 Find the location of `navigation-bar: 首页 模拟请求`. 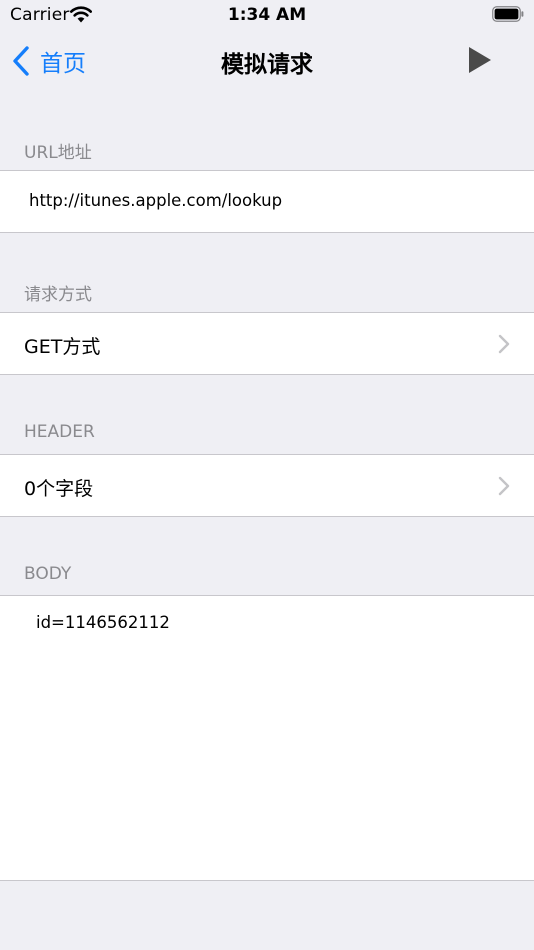

navigation-bar: 首页 模拟请求 is located at coordinates (267, 60).